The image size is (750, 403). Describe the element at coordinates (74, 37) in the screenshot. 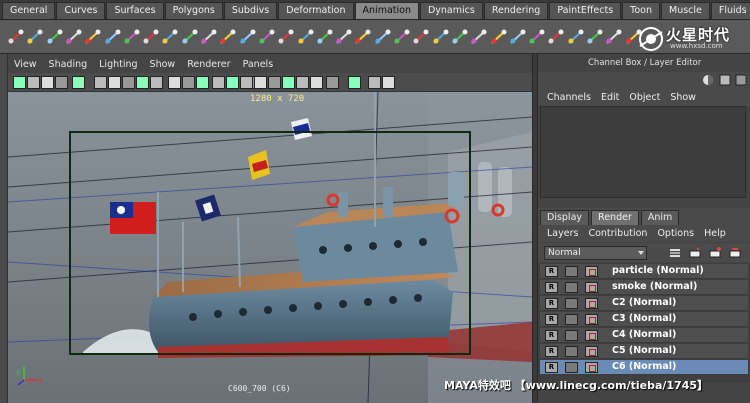

I see `joint-icon` at that location.